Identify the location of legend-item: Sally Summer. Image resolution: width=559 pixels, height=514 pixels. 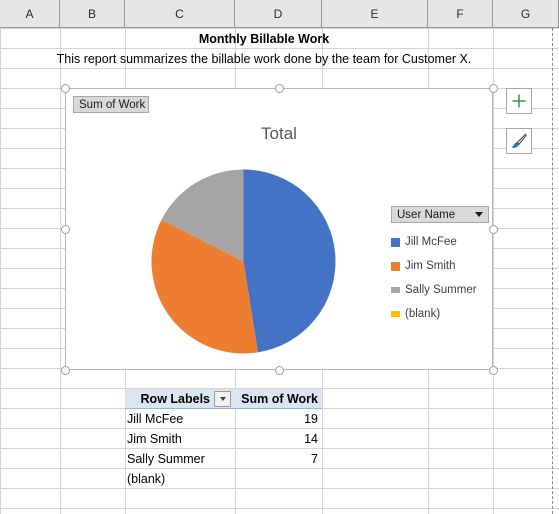
(441, 290).